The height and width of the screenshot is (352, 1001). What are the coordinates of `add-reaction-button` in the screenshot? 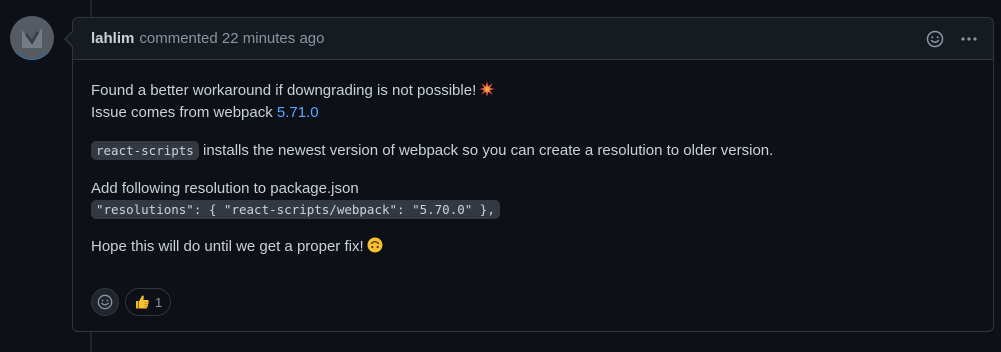 It's located at (105, 302).